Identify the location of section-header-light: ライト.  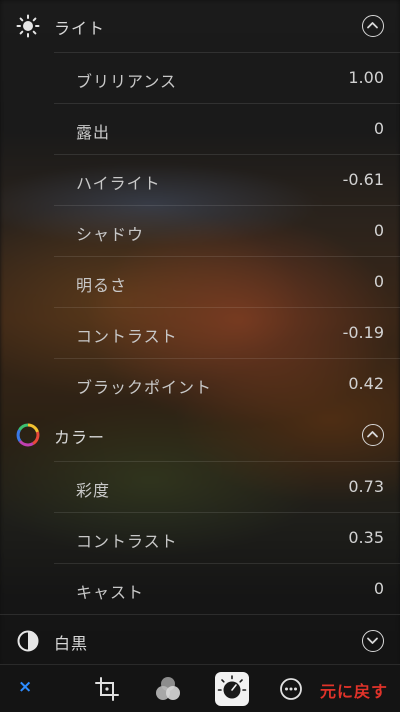
(200, 26).